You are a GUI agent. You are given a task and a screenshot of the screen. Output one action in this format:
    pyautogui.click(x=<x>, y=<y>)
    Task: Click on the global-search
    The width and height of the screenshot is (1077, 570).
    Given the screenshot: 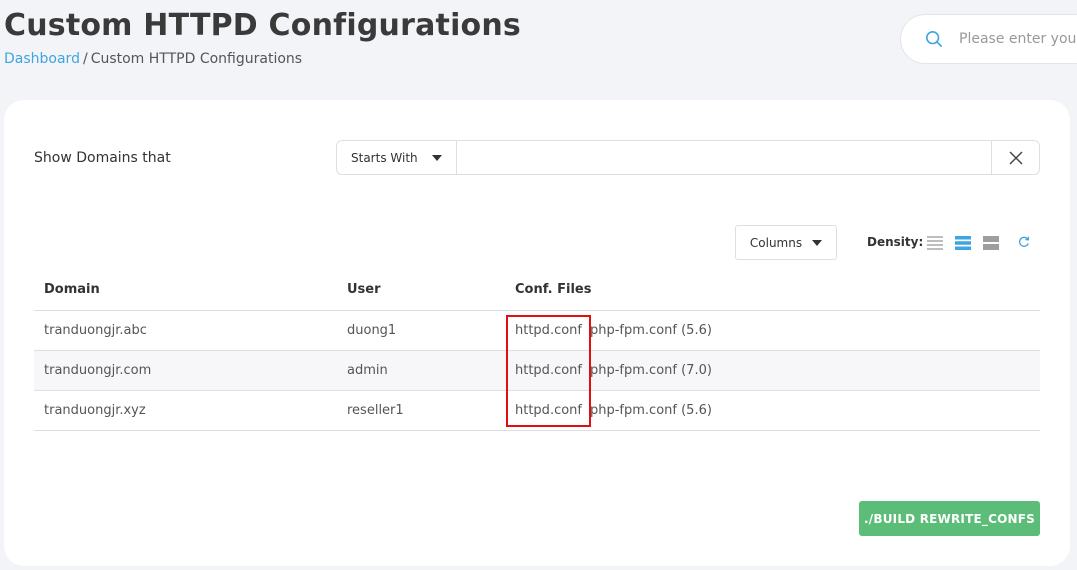 What is the action you would take?
    pyautogui.click(x=988, y=39)
    